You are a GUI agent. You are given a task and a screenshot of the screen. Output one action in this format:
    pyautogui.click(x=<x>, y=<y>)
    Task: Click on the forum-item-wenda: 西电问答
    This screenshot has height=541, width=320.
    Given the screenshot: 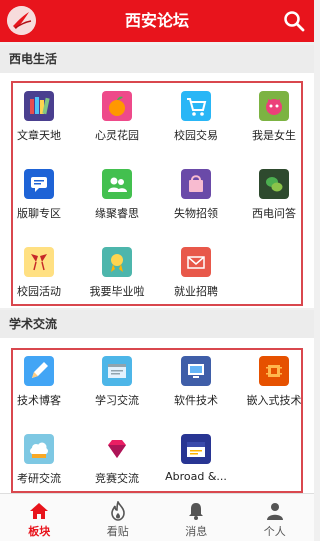 What is the action you would take?
    pyautogui.click(x=274, y=200)
    